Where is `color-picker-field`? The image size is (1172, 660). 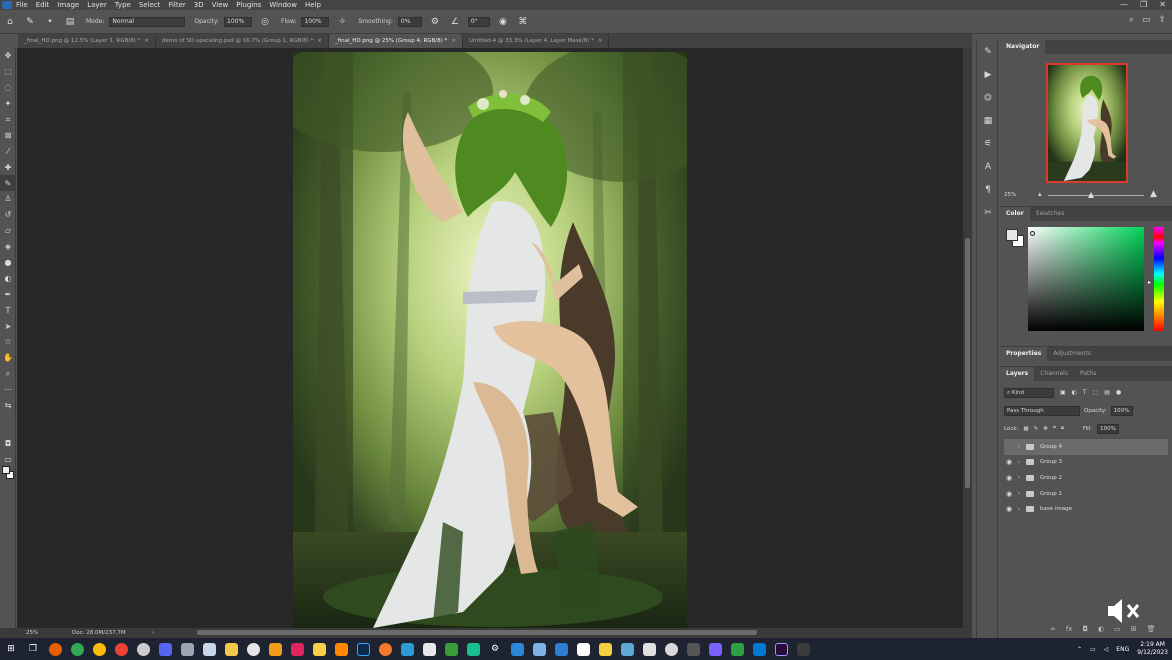 color-picker-field is located at coordinates (1086, 279).